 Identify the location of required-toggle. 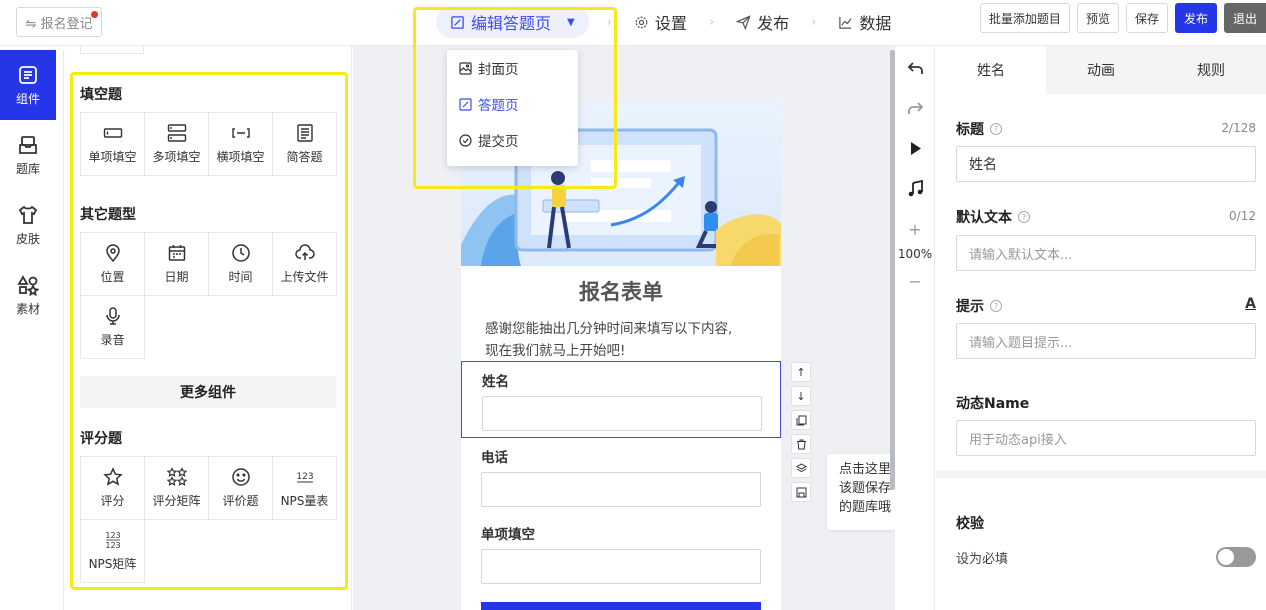
(1236, 557).